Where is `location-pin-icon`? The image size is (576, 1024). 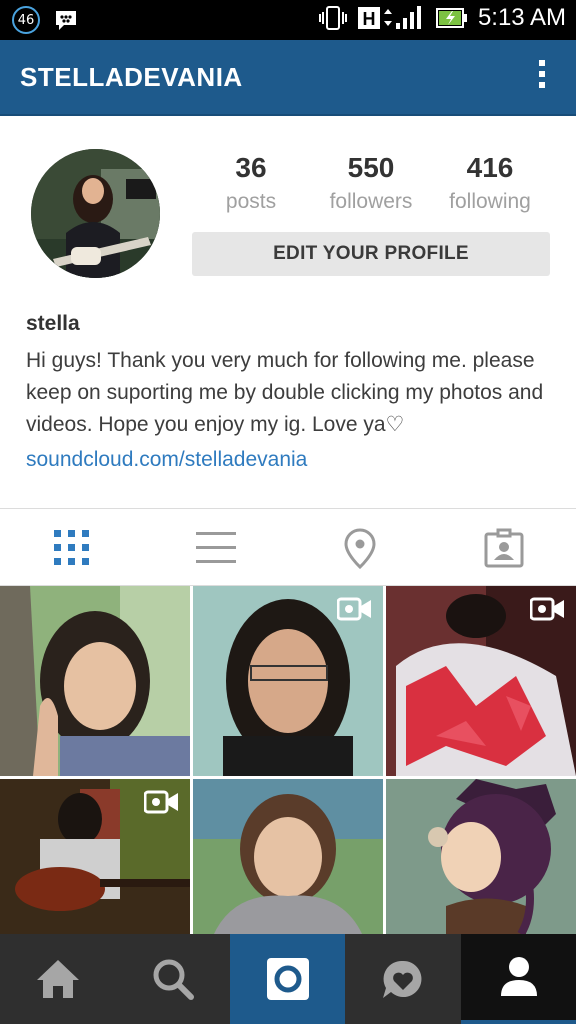 location-pin-icon is located at coordinates (360, 549).